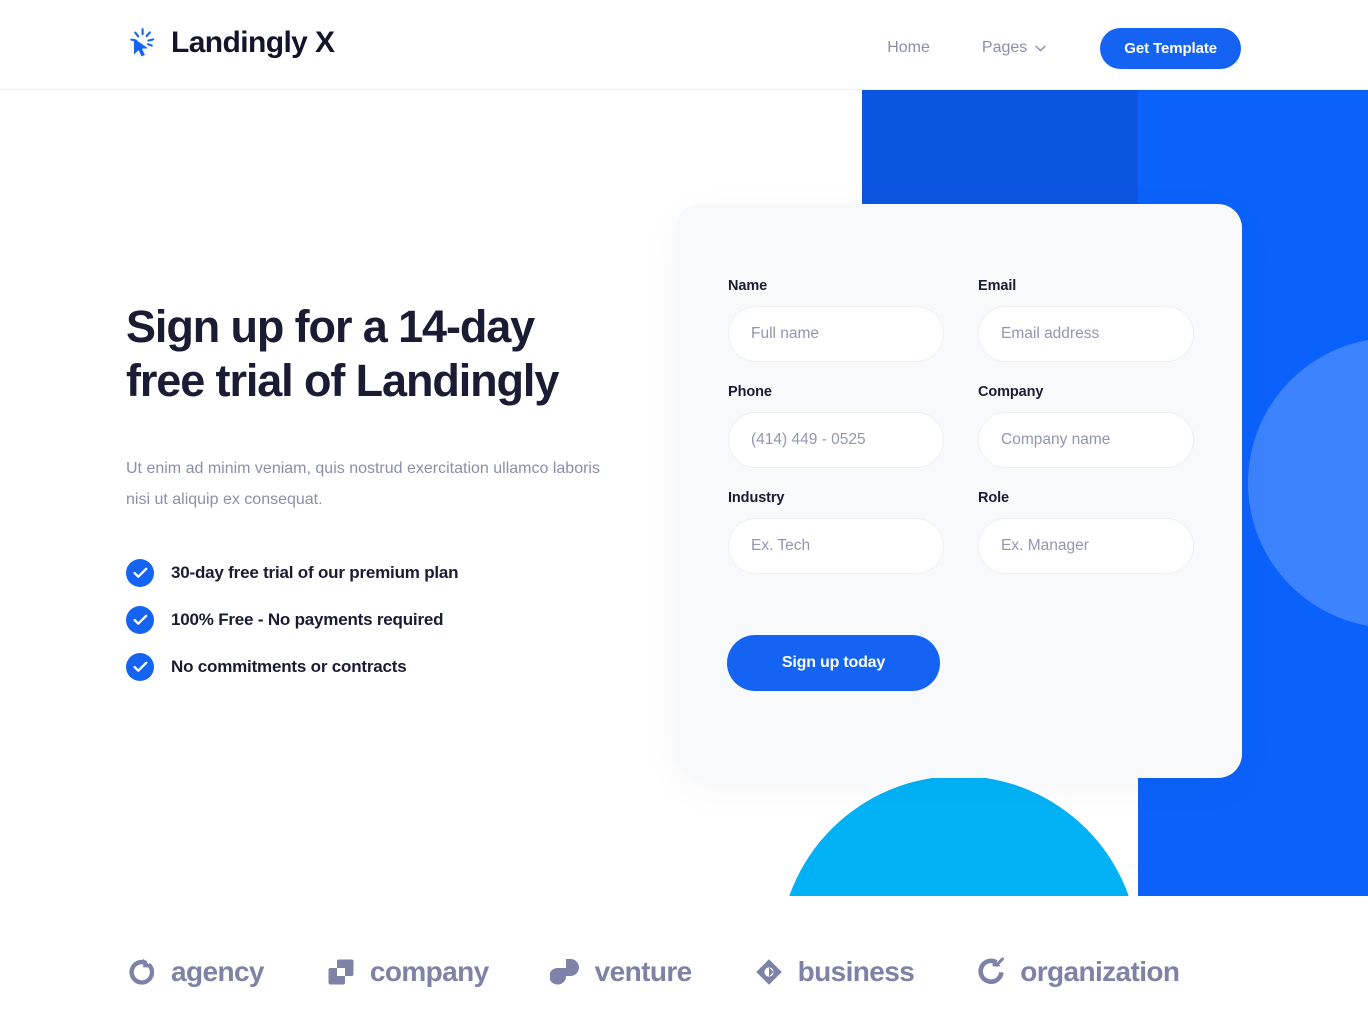 This screenshot has height=1032, width=1368. Describe the element at coordinates (856, 971) in the screenshot. I see `partner-name: business` at that location.